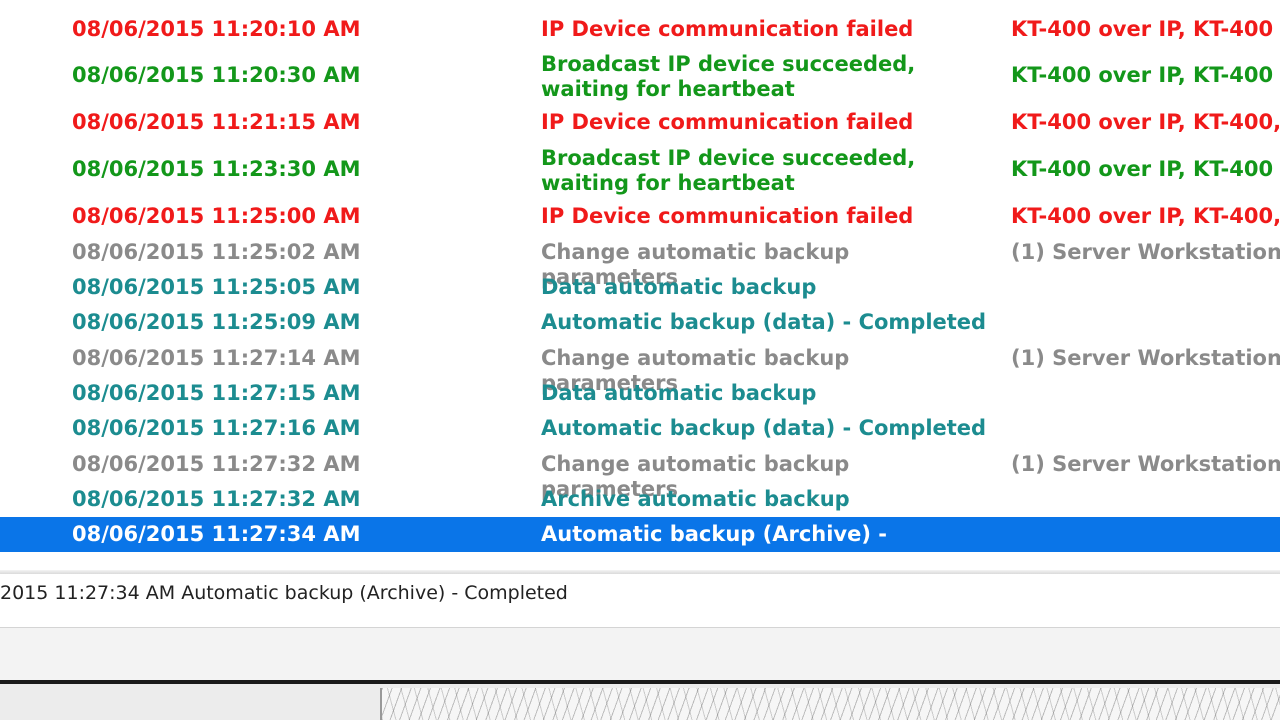  Describe the element at coordinates (216, 75) in the screenshot. I see `event-time: 08/06/2015 11:20:30 AM` at that location.